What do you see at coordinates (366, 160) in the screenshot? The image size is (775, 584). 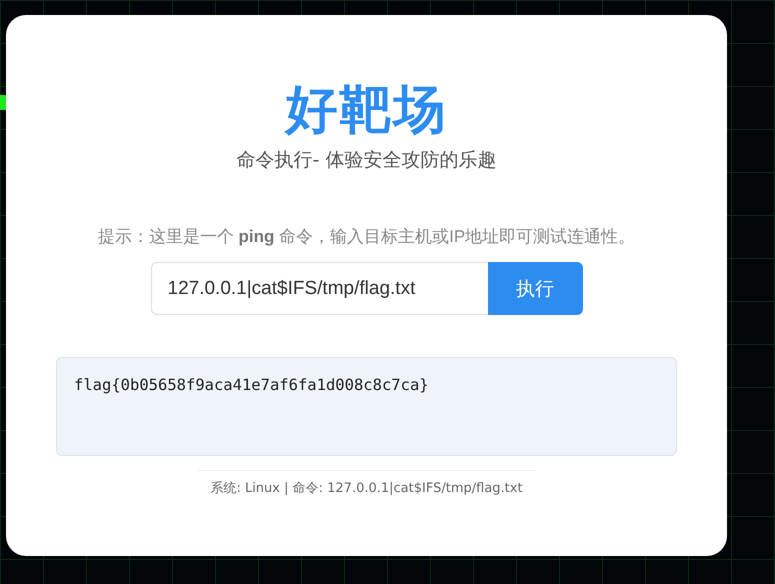 I see `subtitle: 命令执行- 体验安全攻防的乐趣` at bounding box center [366, 160].